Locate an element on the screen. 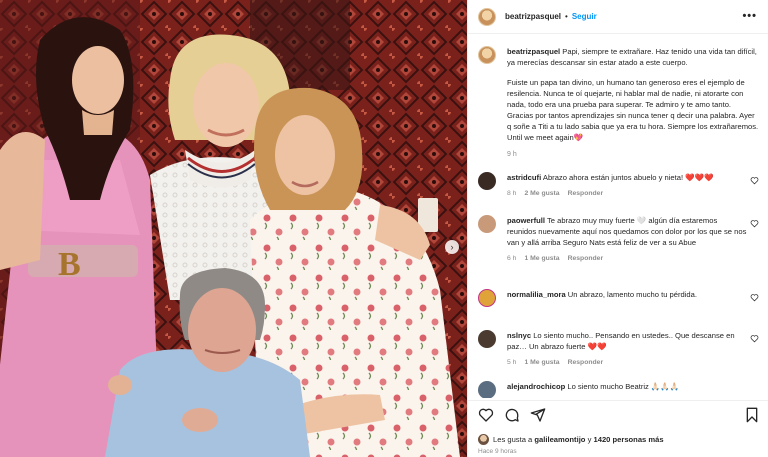 The image size is (768, 457). commenter-username: paowerfull is located at coordinates (526, 220).